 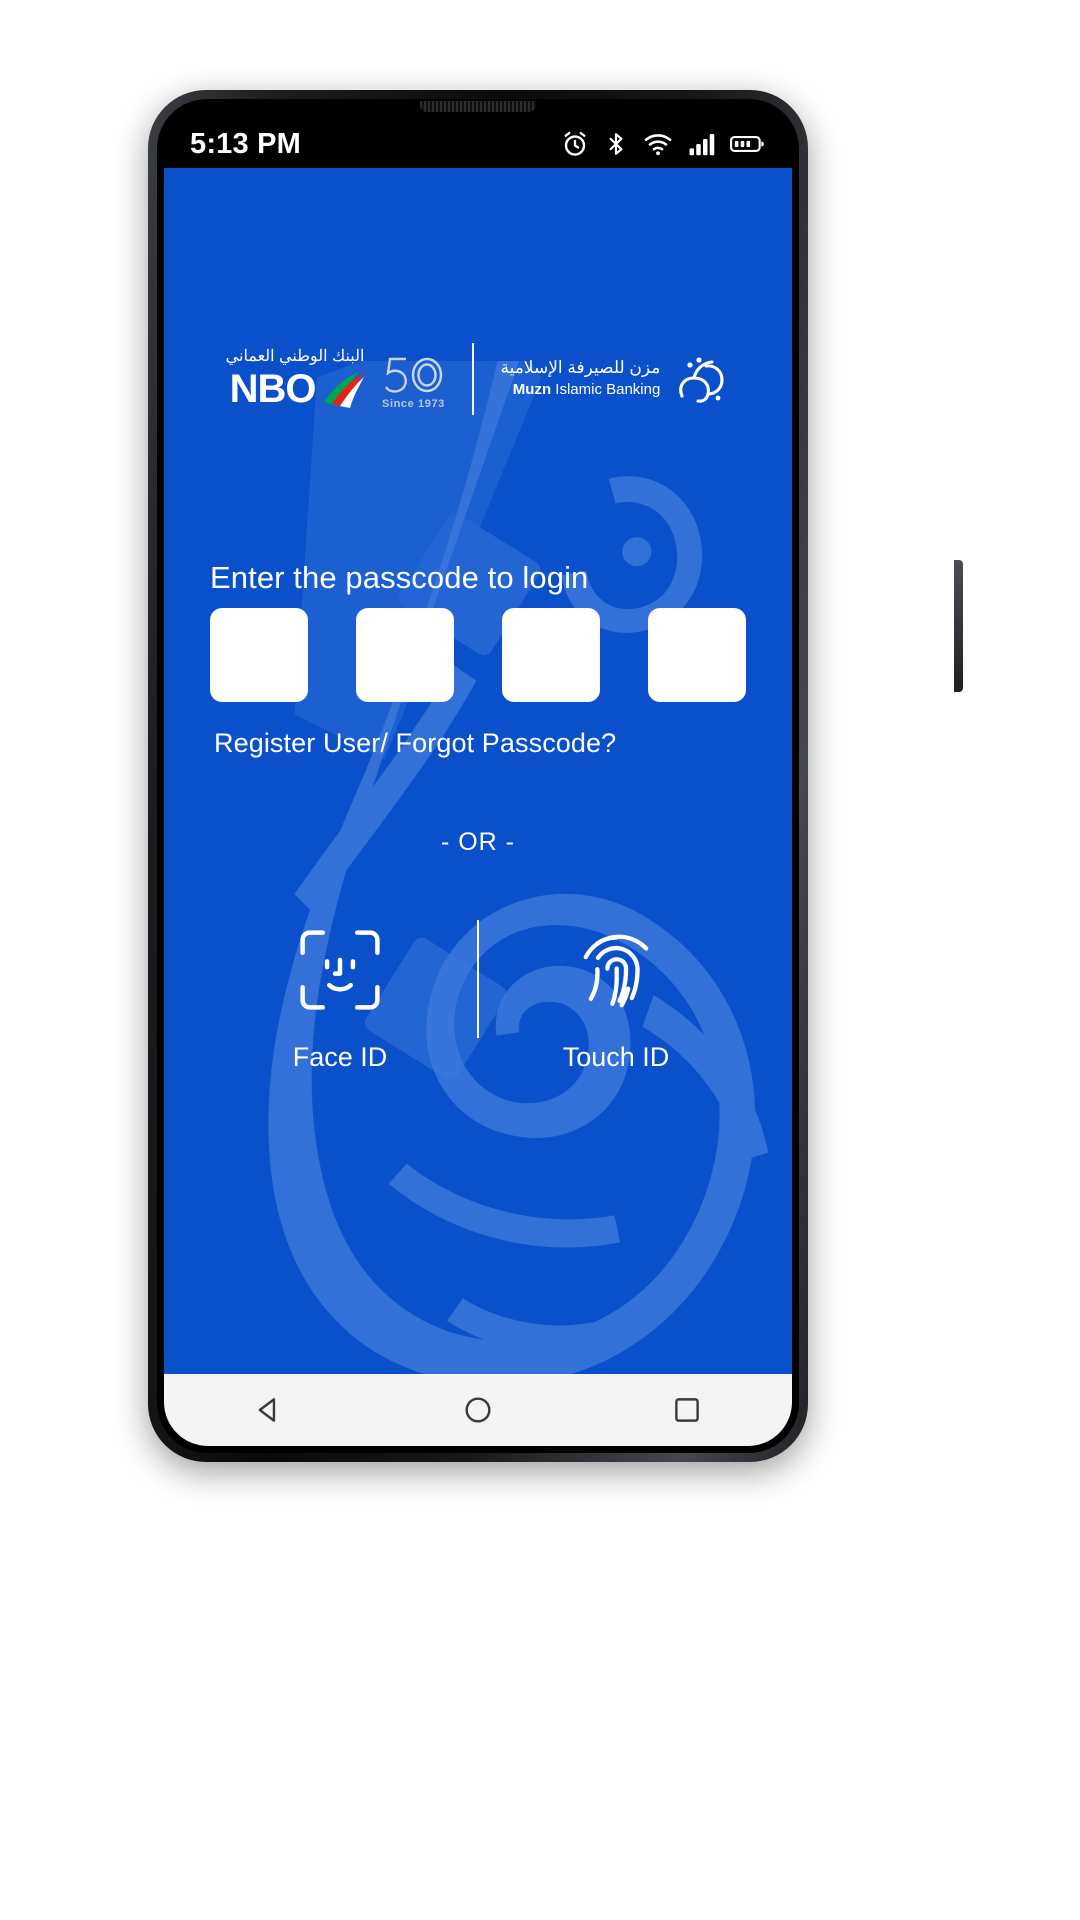 I want to click on logo-divider, so click(x=473, y=379).